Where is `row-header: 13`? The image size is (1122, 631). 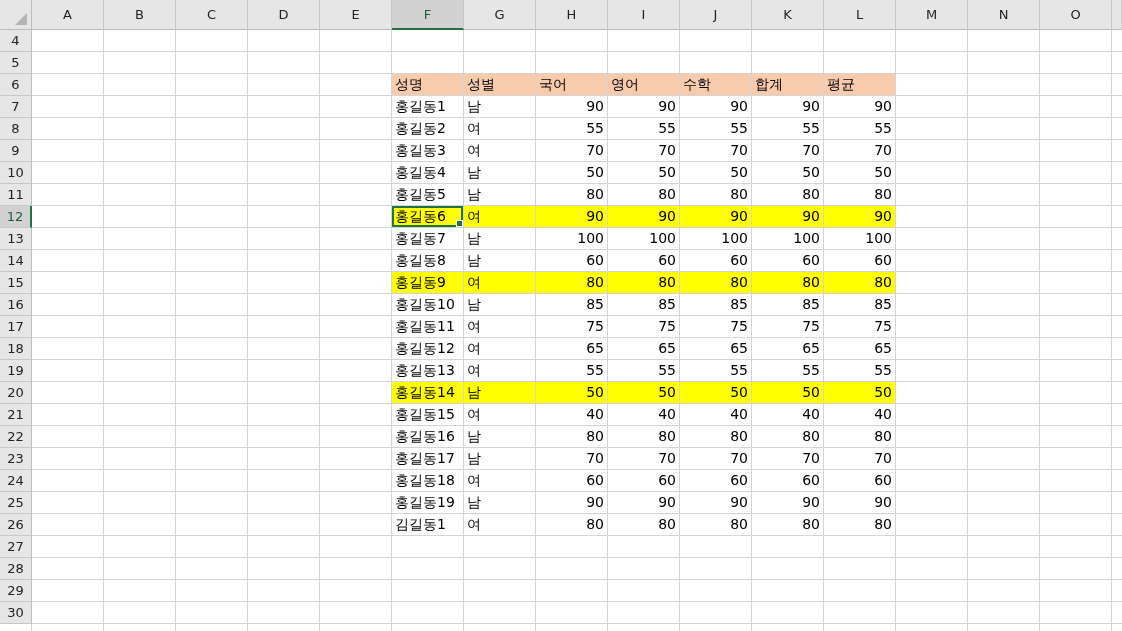 row-header: 13 is located at coordinates (16, 239).